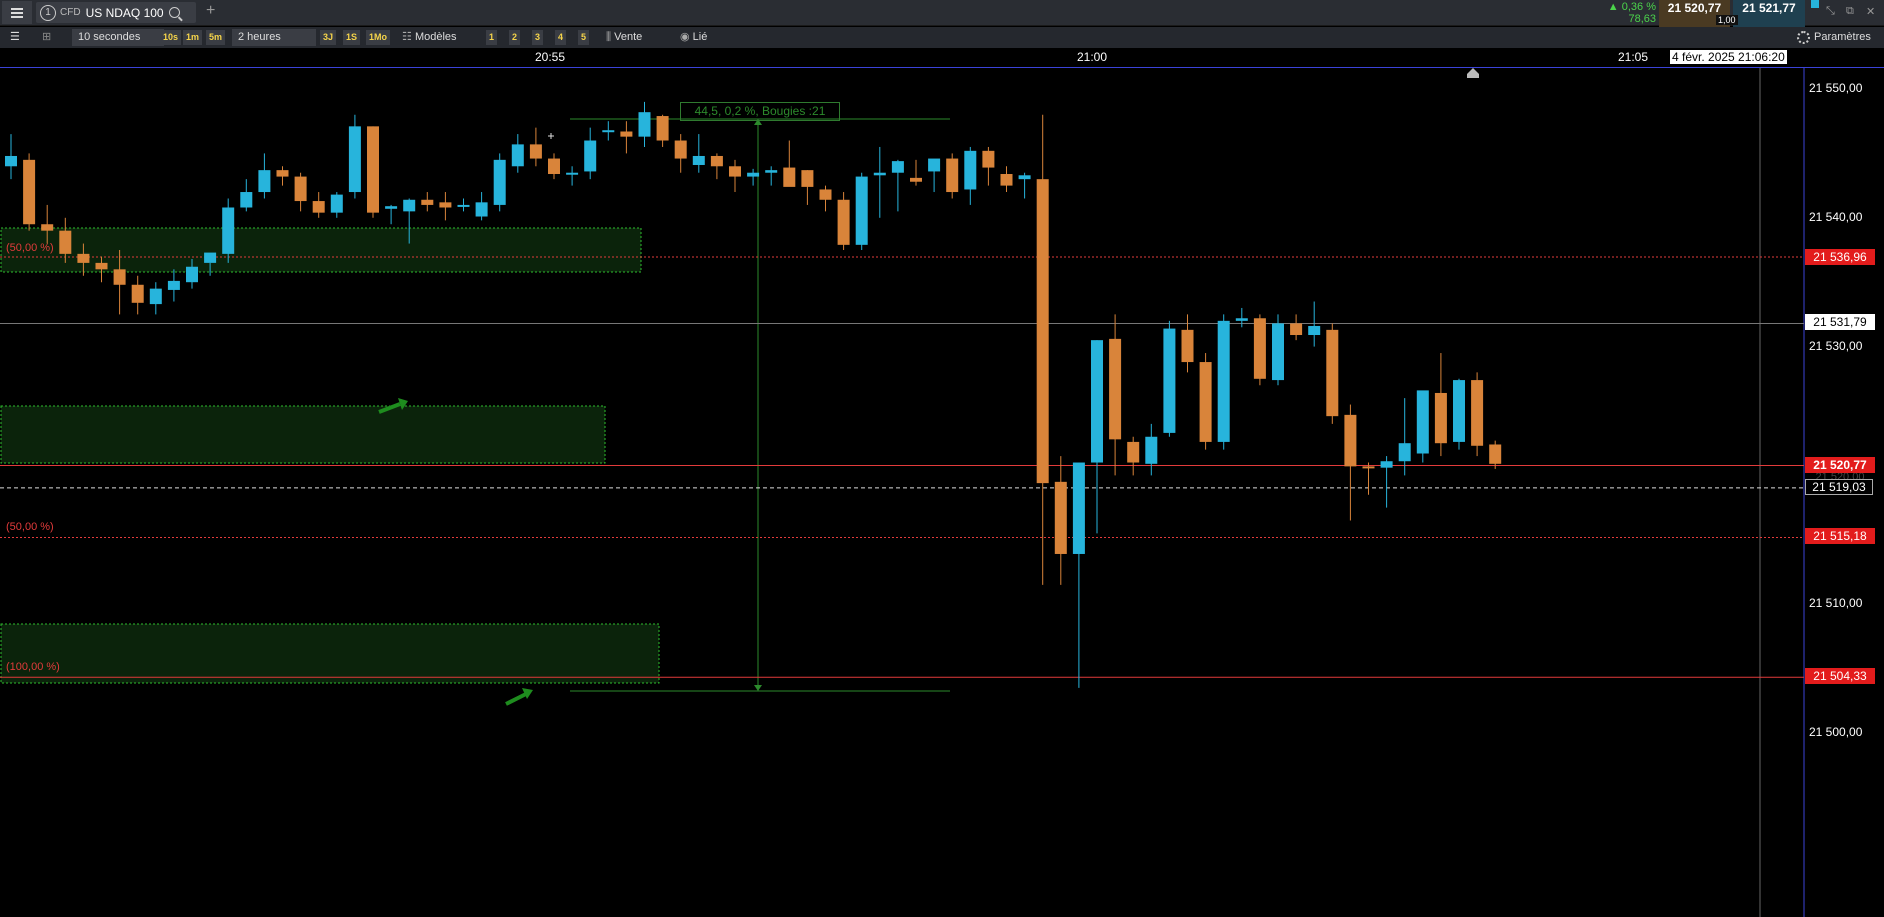 Image resolution: width=1884 pixels, height=917 pixels. What do you see at coordinates (584, 37) in the screenshot?
I see `template-slot-5: 5` at bounding box center [584, 37].